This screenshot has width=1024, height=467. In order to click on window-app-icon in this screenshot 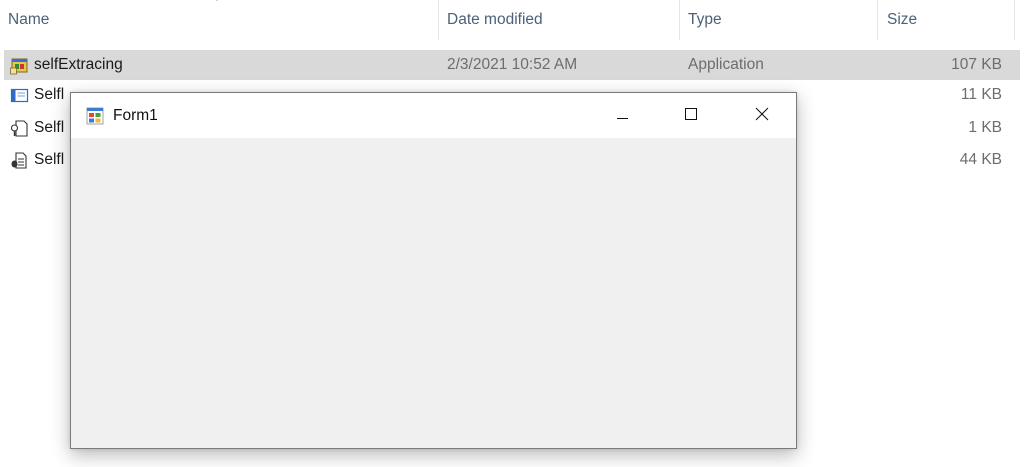, I will do `click(19, 95)`.